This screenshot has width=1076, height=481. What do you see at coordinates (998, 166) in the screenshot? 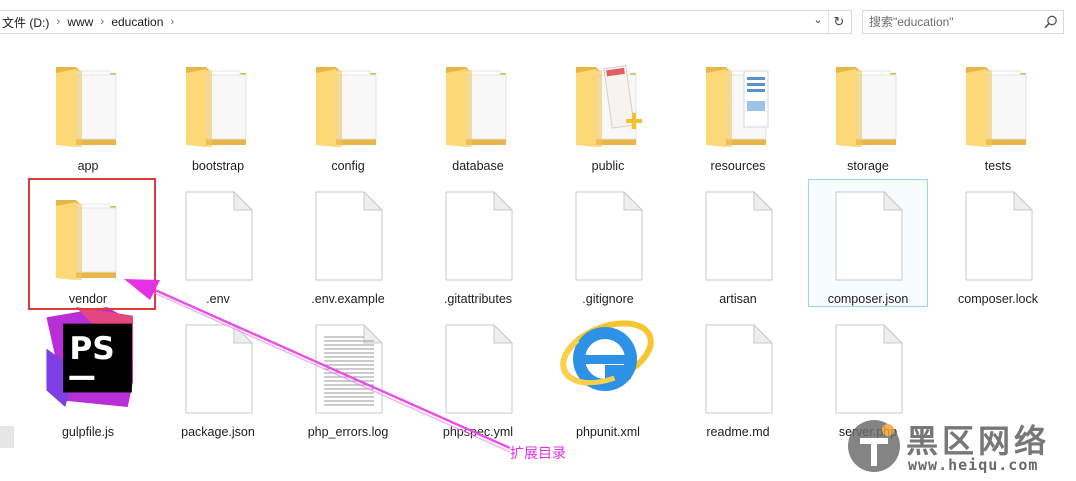
I see `file-item-label: tests` at bounding box center [998, 166].